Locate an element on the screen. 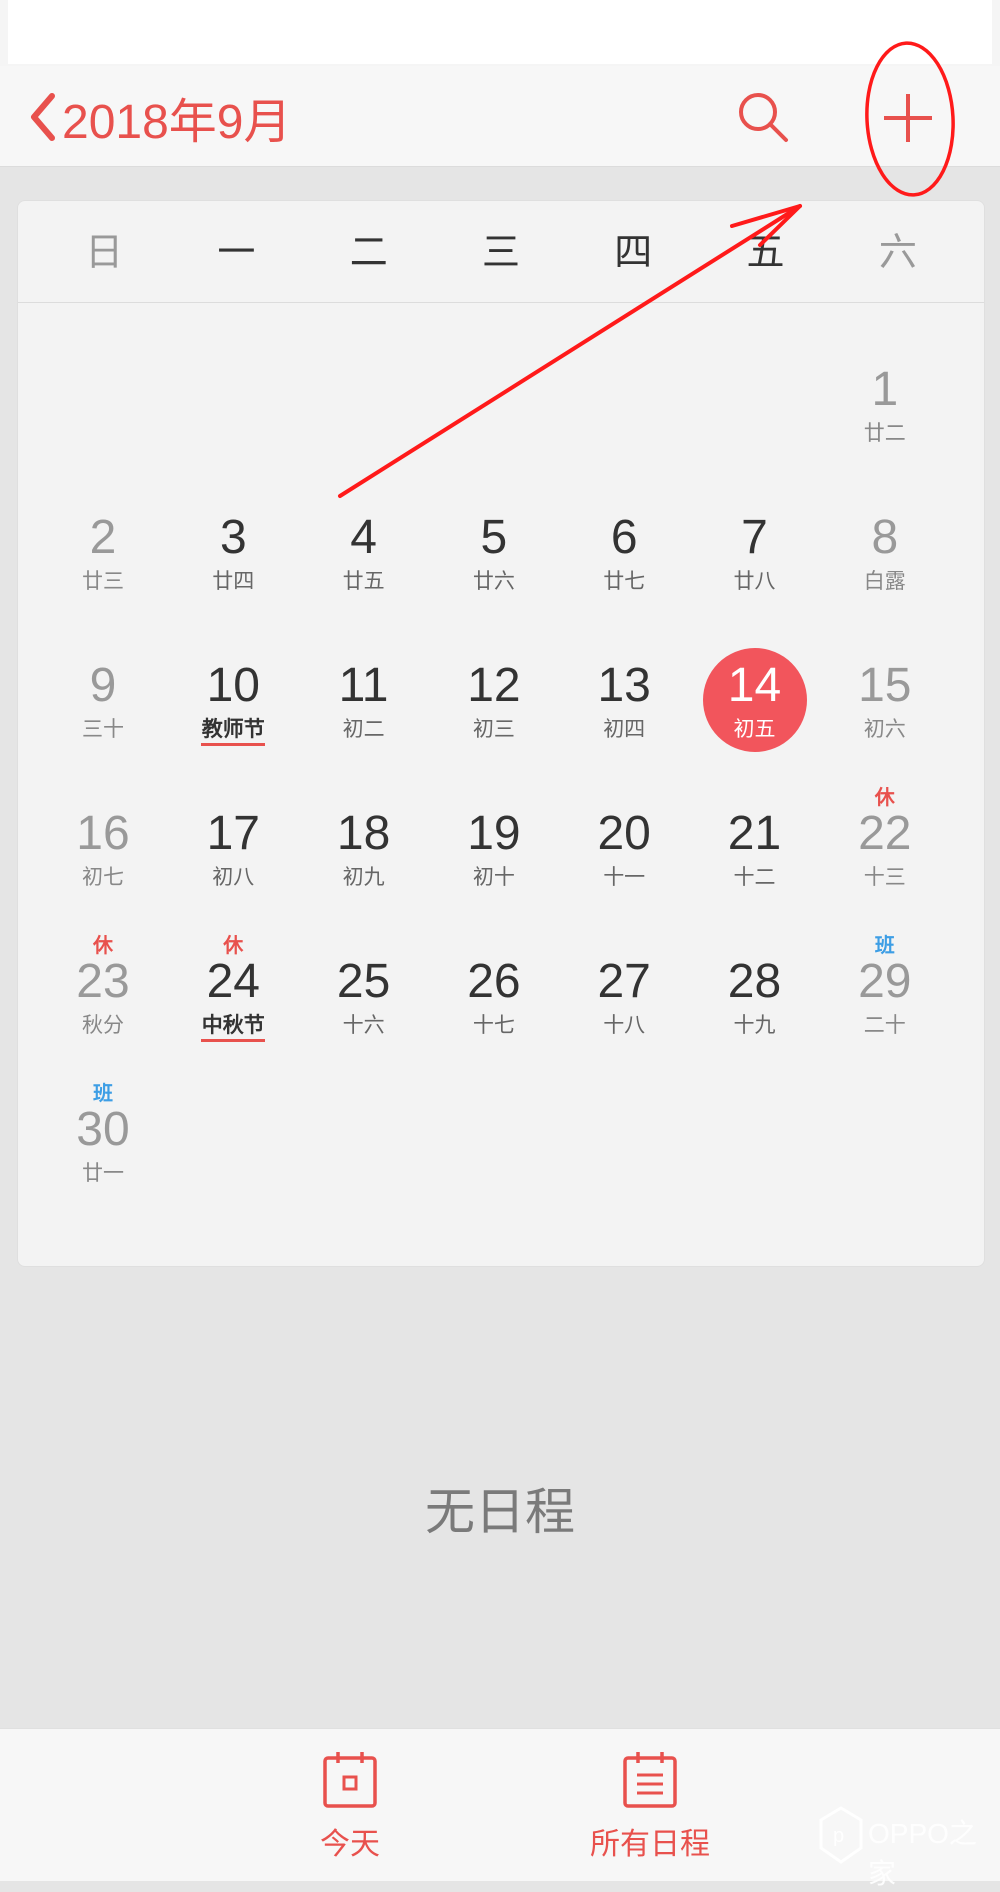  calendar-today-icon is located at coordinates (350, 1783).